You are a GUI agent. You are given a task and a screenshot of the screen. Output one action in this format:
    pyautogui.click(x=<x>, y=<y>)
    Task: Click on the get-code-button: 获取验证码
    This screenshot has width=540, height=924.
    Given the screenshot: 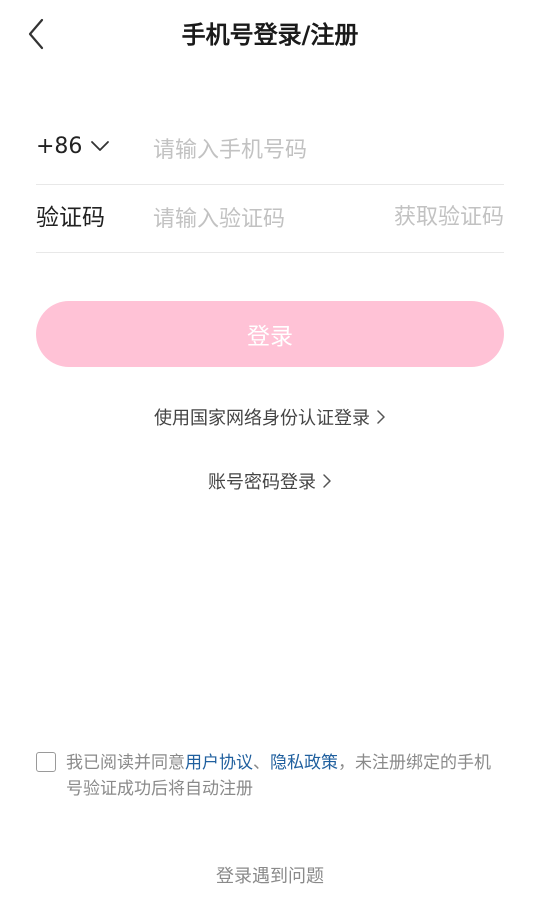 What is the action you would take?
    pyautogui.click(x=449, y=218)
    